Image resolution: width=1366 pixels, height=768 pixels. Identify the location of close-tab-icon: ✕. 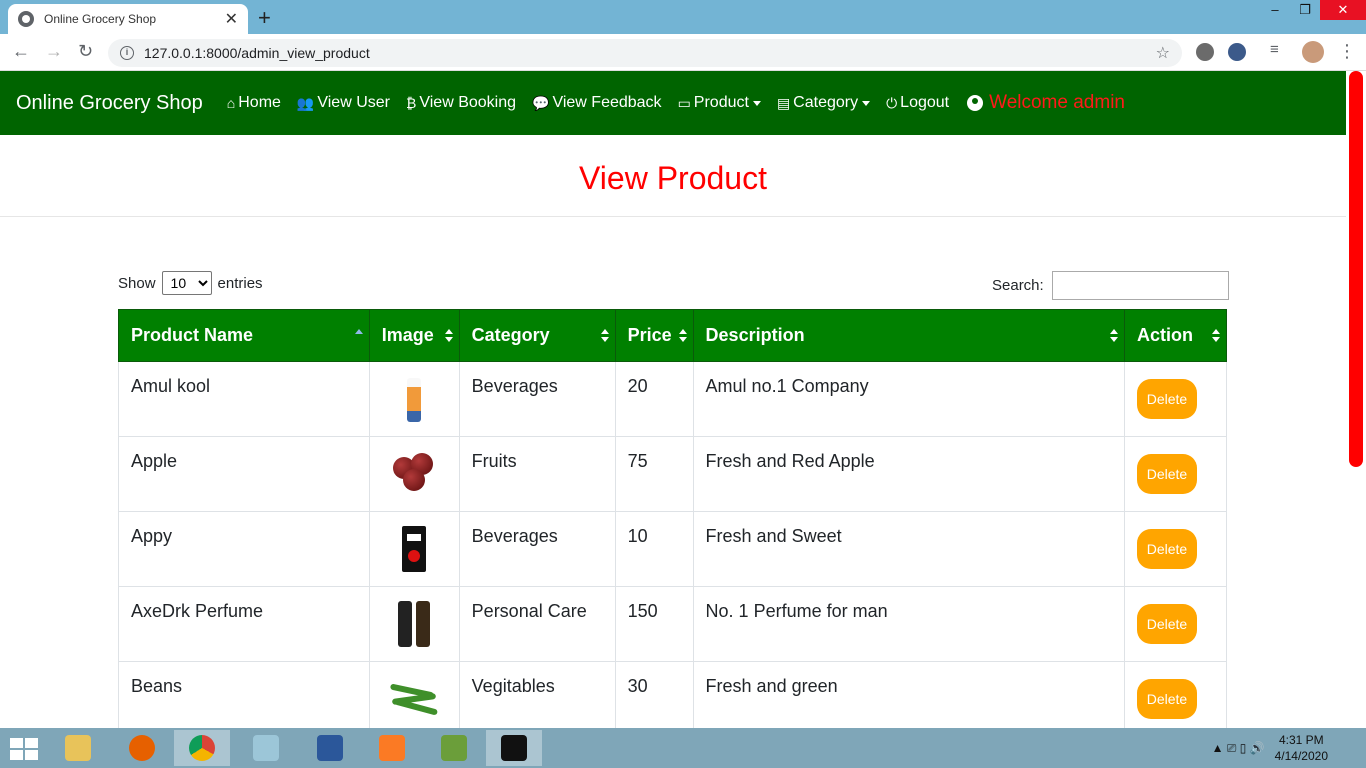
(231, 19).